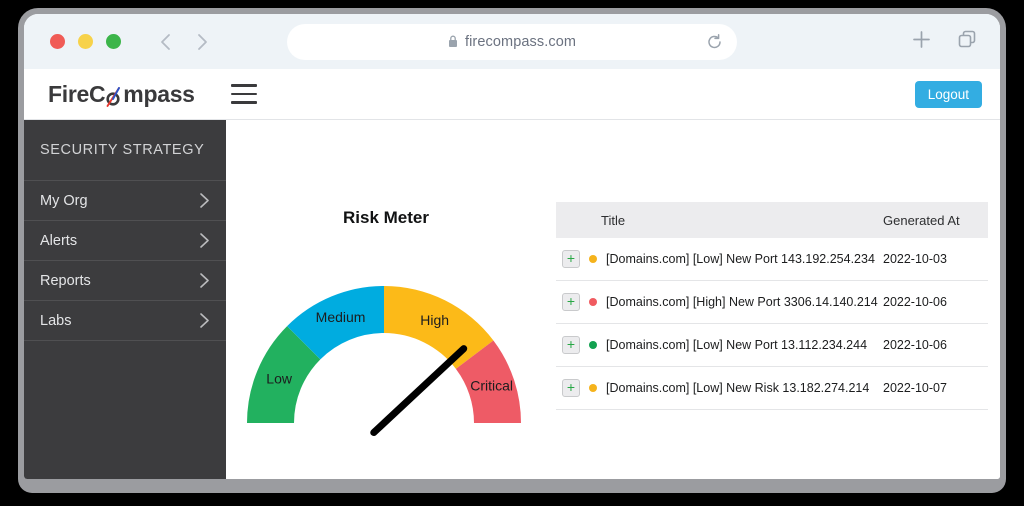  I want to click on risk-meter-gauge: Low Medium High Critical, so click(384, 361).